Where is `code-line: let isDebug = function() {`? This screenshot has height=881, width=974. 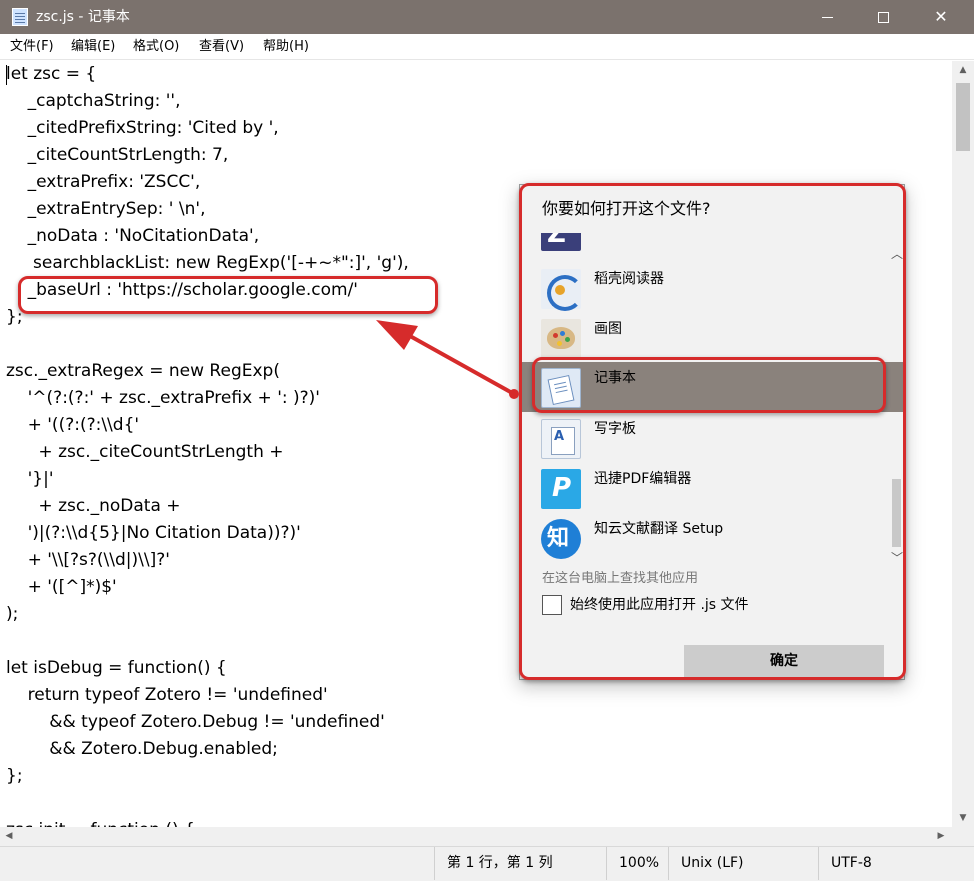 code-line: let isDebug = function() { is located at coordinates (116, 668).